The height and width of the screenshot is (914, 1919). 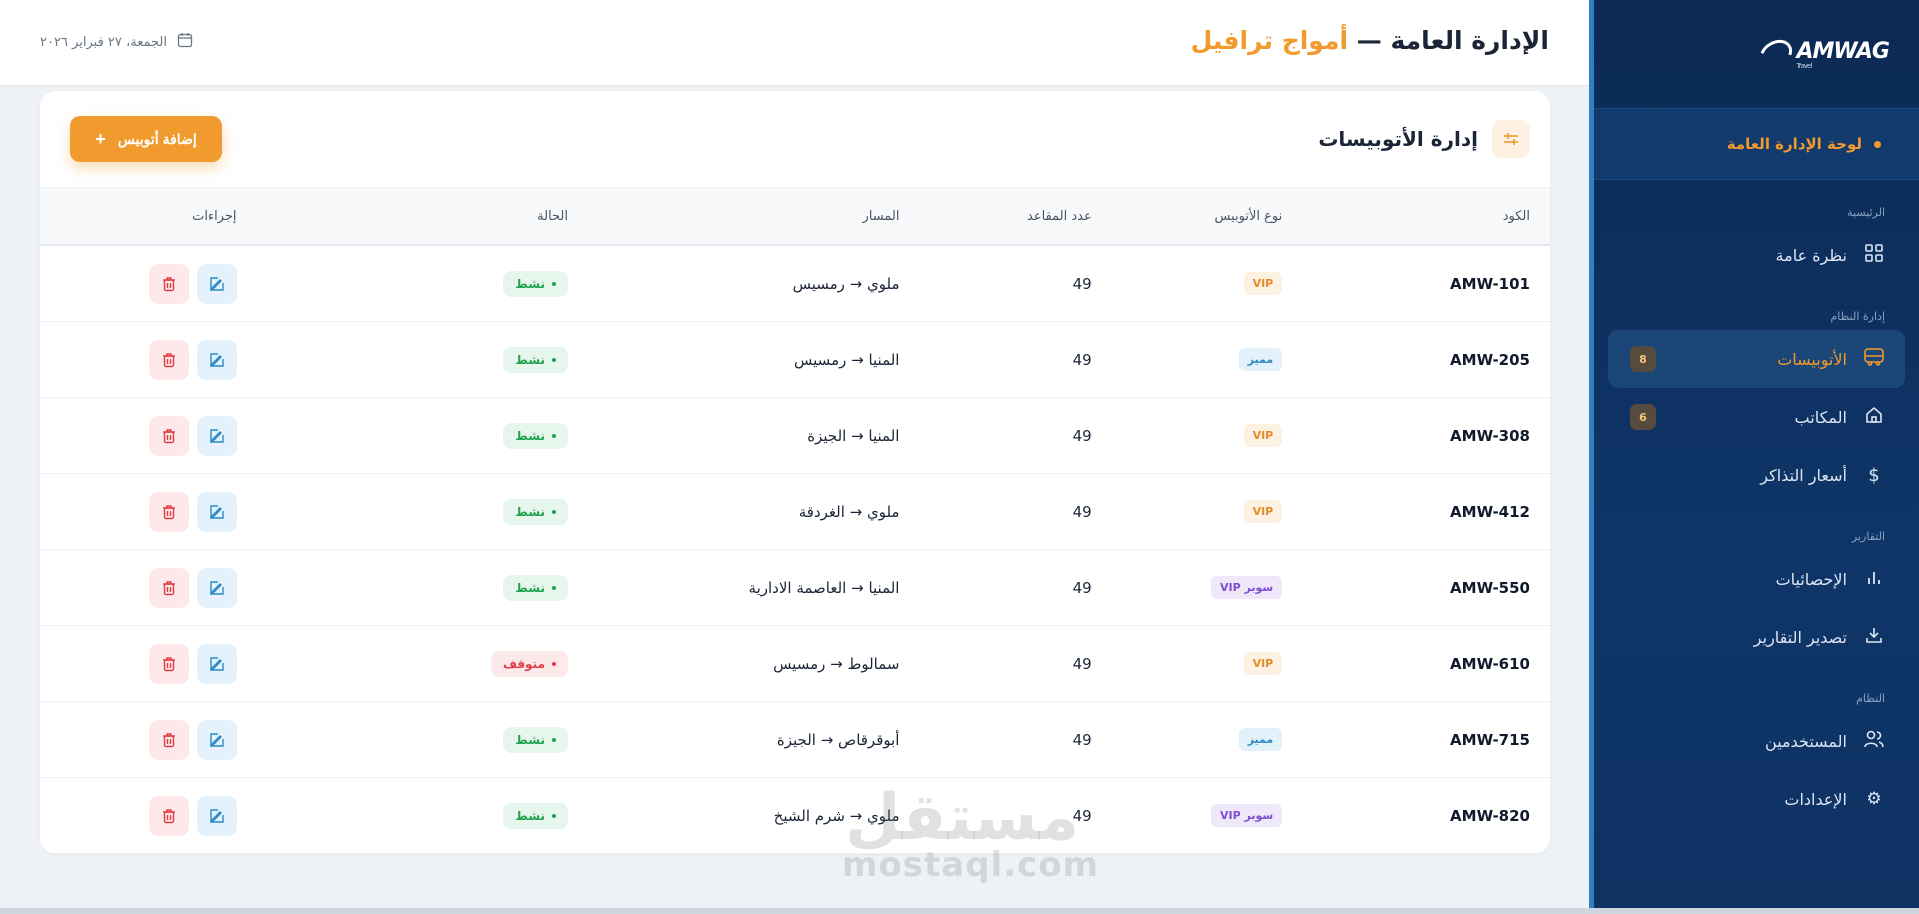 I want to click on gear-icon: ⚙, so click(x=1874, y=799).